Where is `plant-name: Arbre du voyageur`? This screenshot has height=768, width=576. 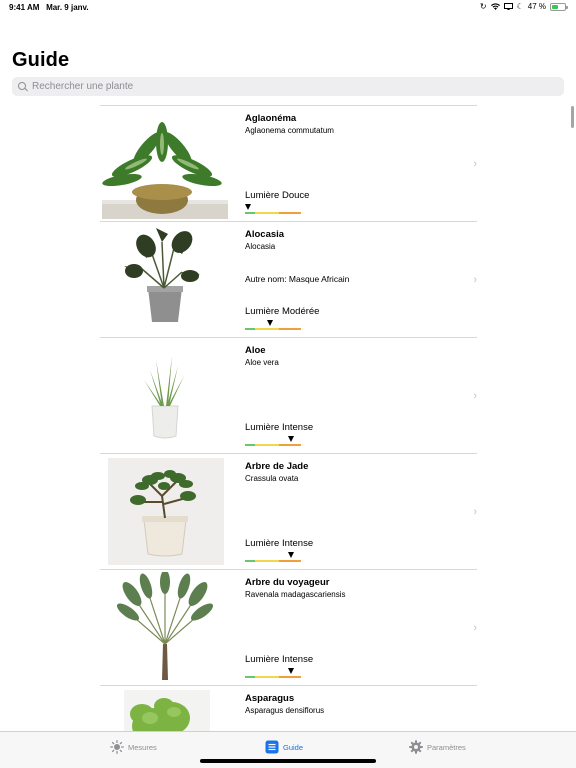 plant-name: Arbre du voyageur is located at coordinates (287, 582).